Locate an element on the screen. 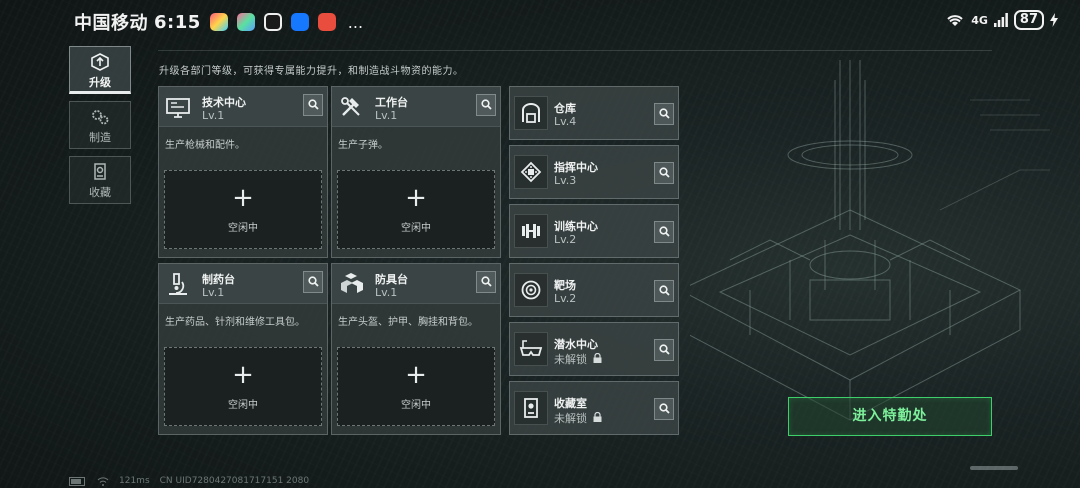 This screenshot has width=1080, height=488. department-level: Lv.4 is located at coordinates (565, 121).